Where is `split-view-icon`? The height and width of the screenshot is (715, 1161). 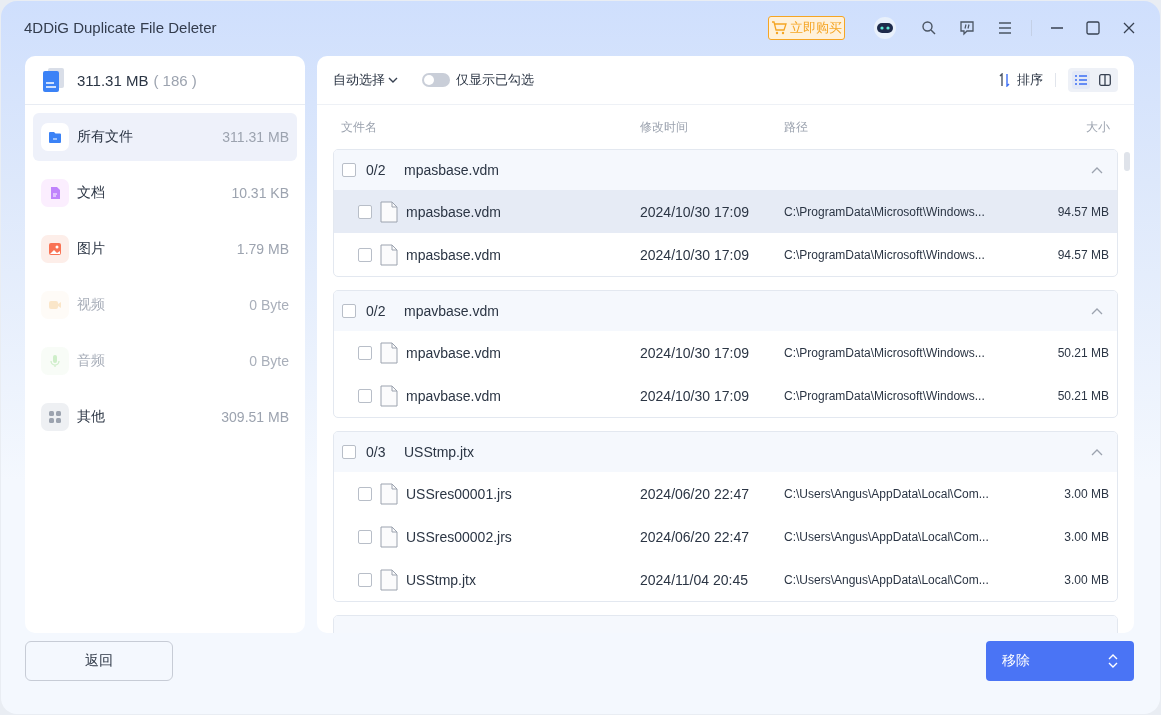 split-view-icon is located at coordinates (1105, 80).